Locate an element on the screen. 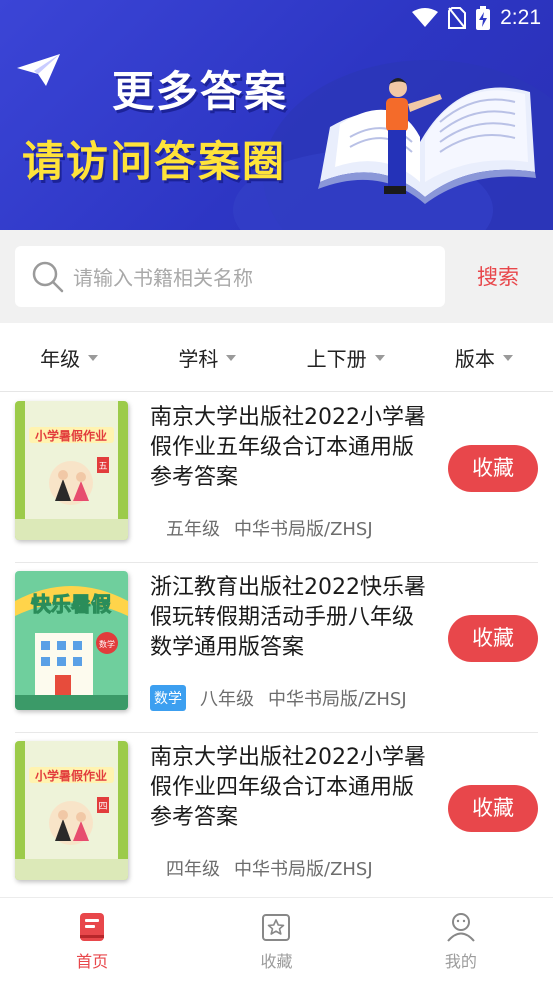 This screenshot has width=553, height=983. book-meta: 数学 八年级 中华书局版/ZHSJ is located at coordinates (278, 698).